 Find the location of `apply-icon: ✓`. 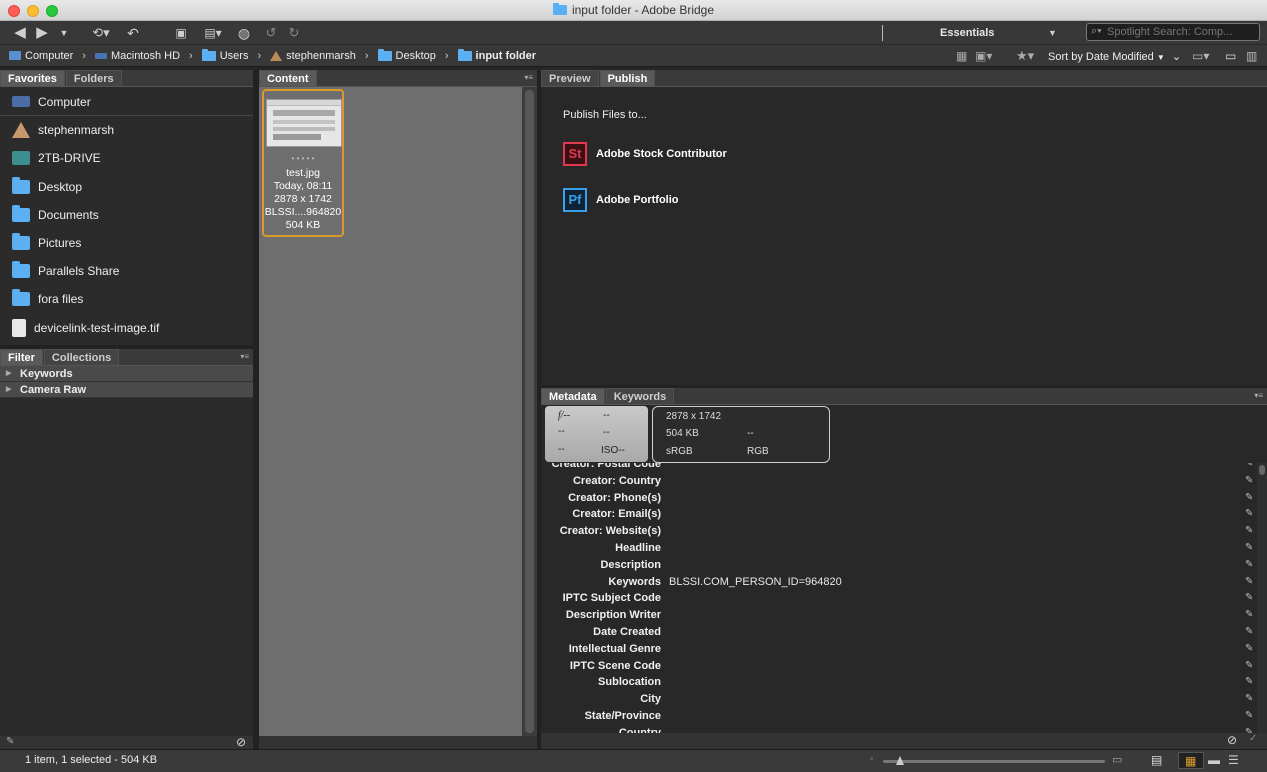

apply-icon: ✓ is located at coordinates (1253, 738).